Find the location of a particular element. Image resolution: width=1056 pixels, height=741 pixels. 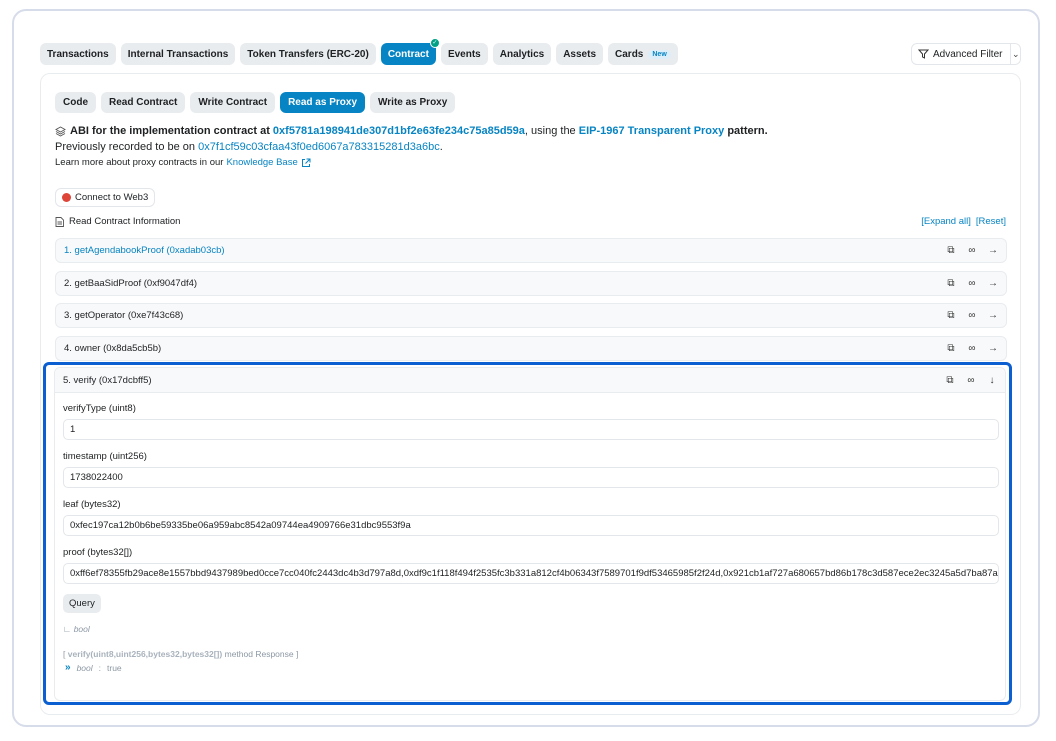

method-row: 2. getBaaSidProof (0xf9047df4) ⧉ ∞ → is located at coordinates (531, 283).